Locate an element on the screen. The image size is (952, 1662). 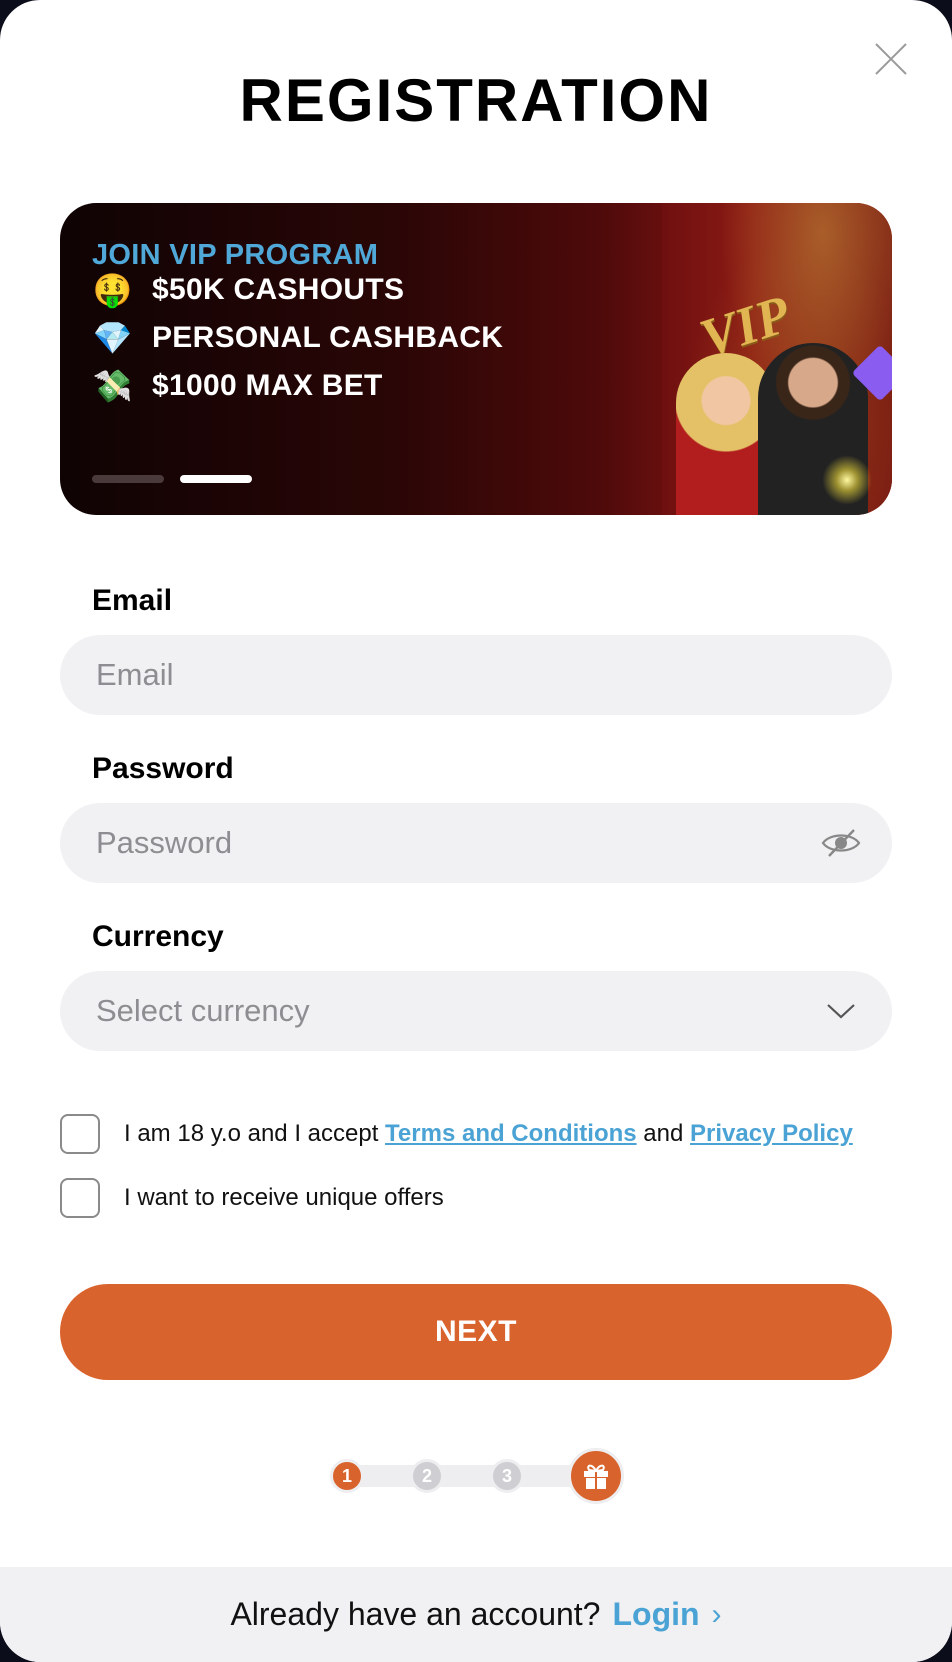
perk-item: 🤑 $50K CASHOUTS is located at coordinates (248, 290).